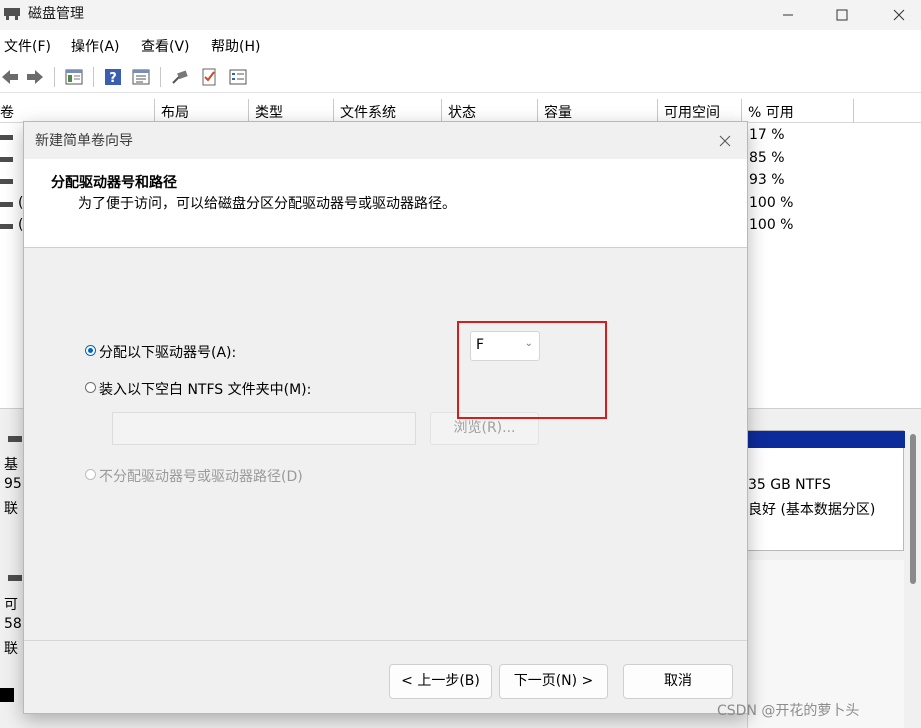 The height and width of the screenshot is (728, 921). What do you see at coordinates (180, 77) in the screenshot?
I see `connect-disk-icon` at bounding box center [180, 77].